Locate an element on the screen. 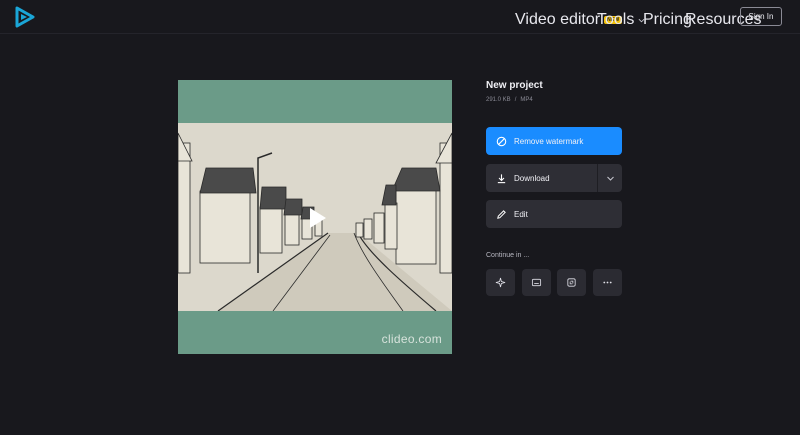  download-options-toggle is located at coordinates (609, 178).